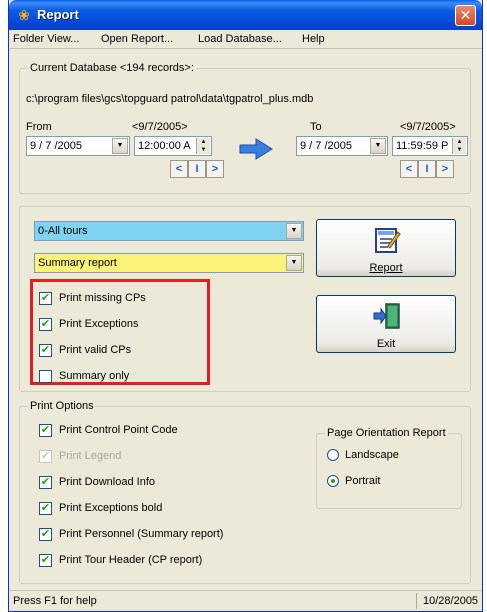 Image resolution: width=487 pixels, height=612 pixels. I want to click on exit-door-icon, so click(387, 316).